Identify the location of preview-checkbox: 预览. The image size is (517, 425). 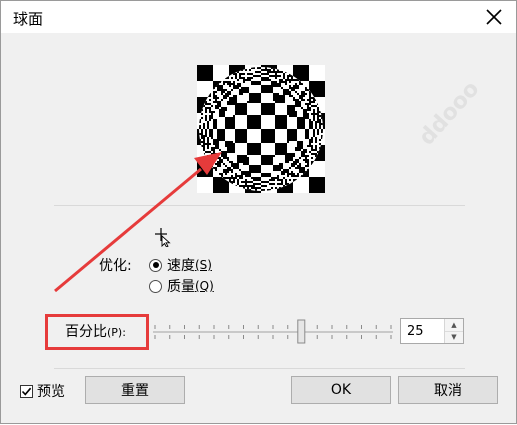
(42, 391).